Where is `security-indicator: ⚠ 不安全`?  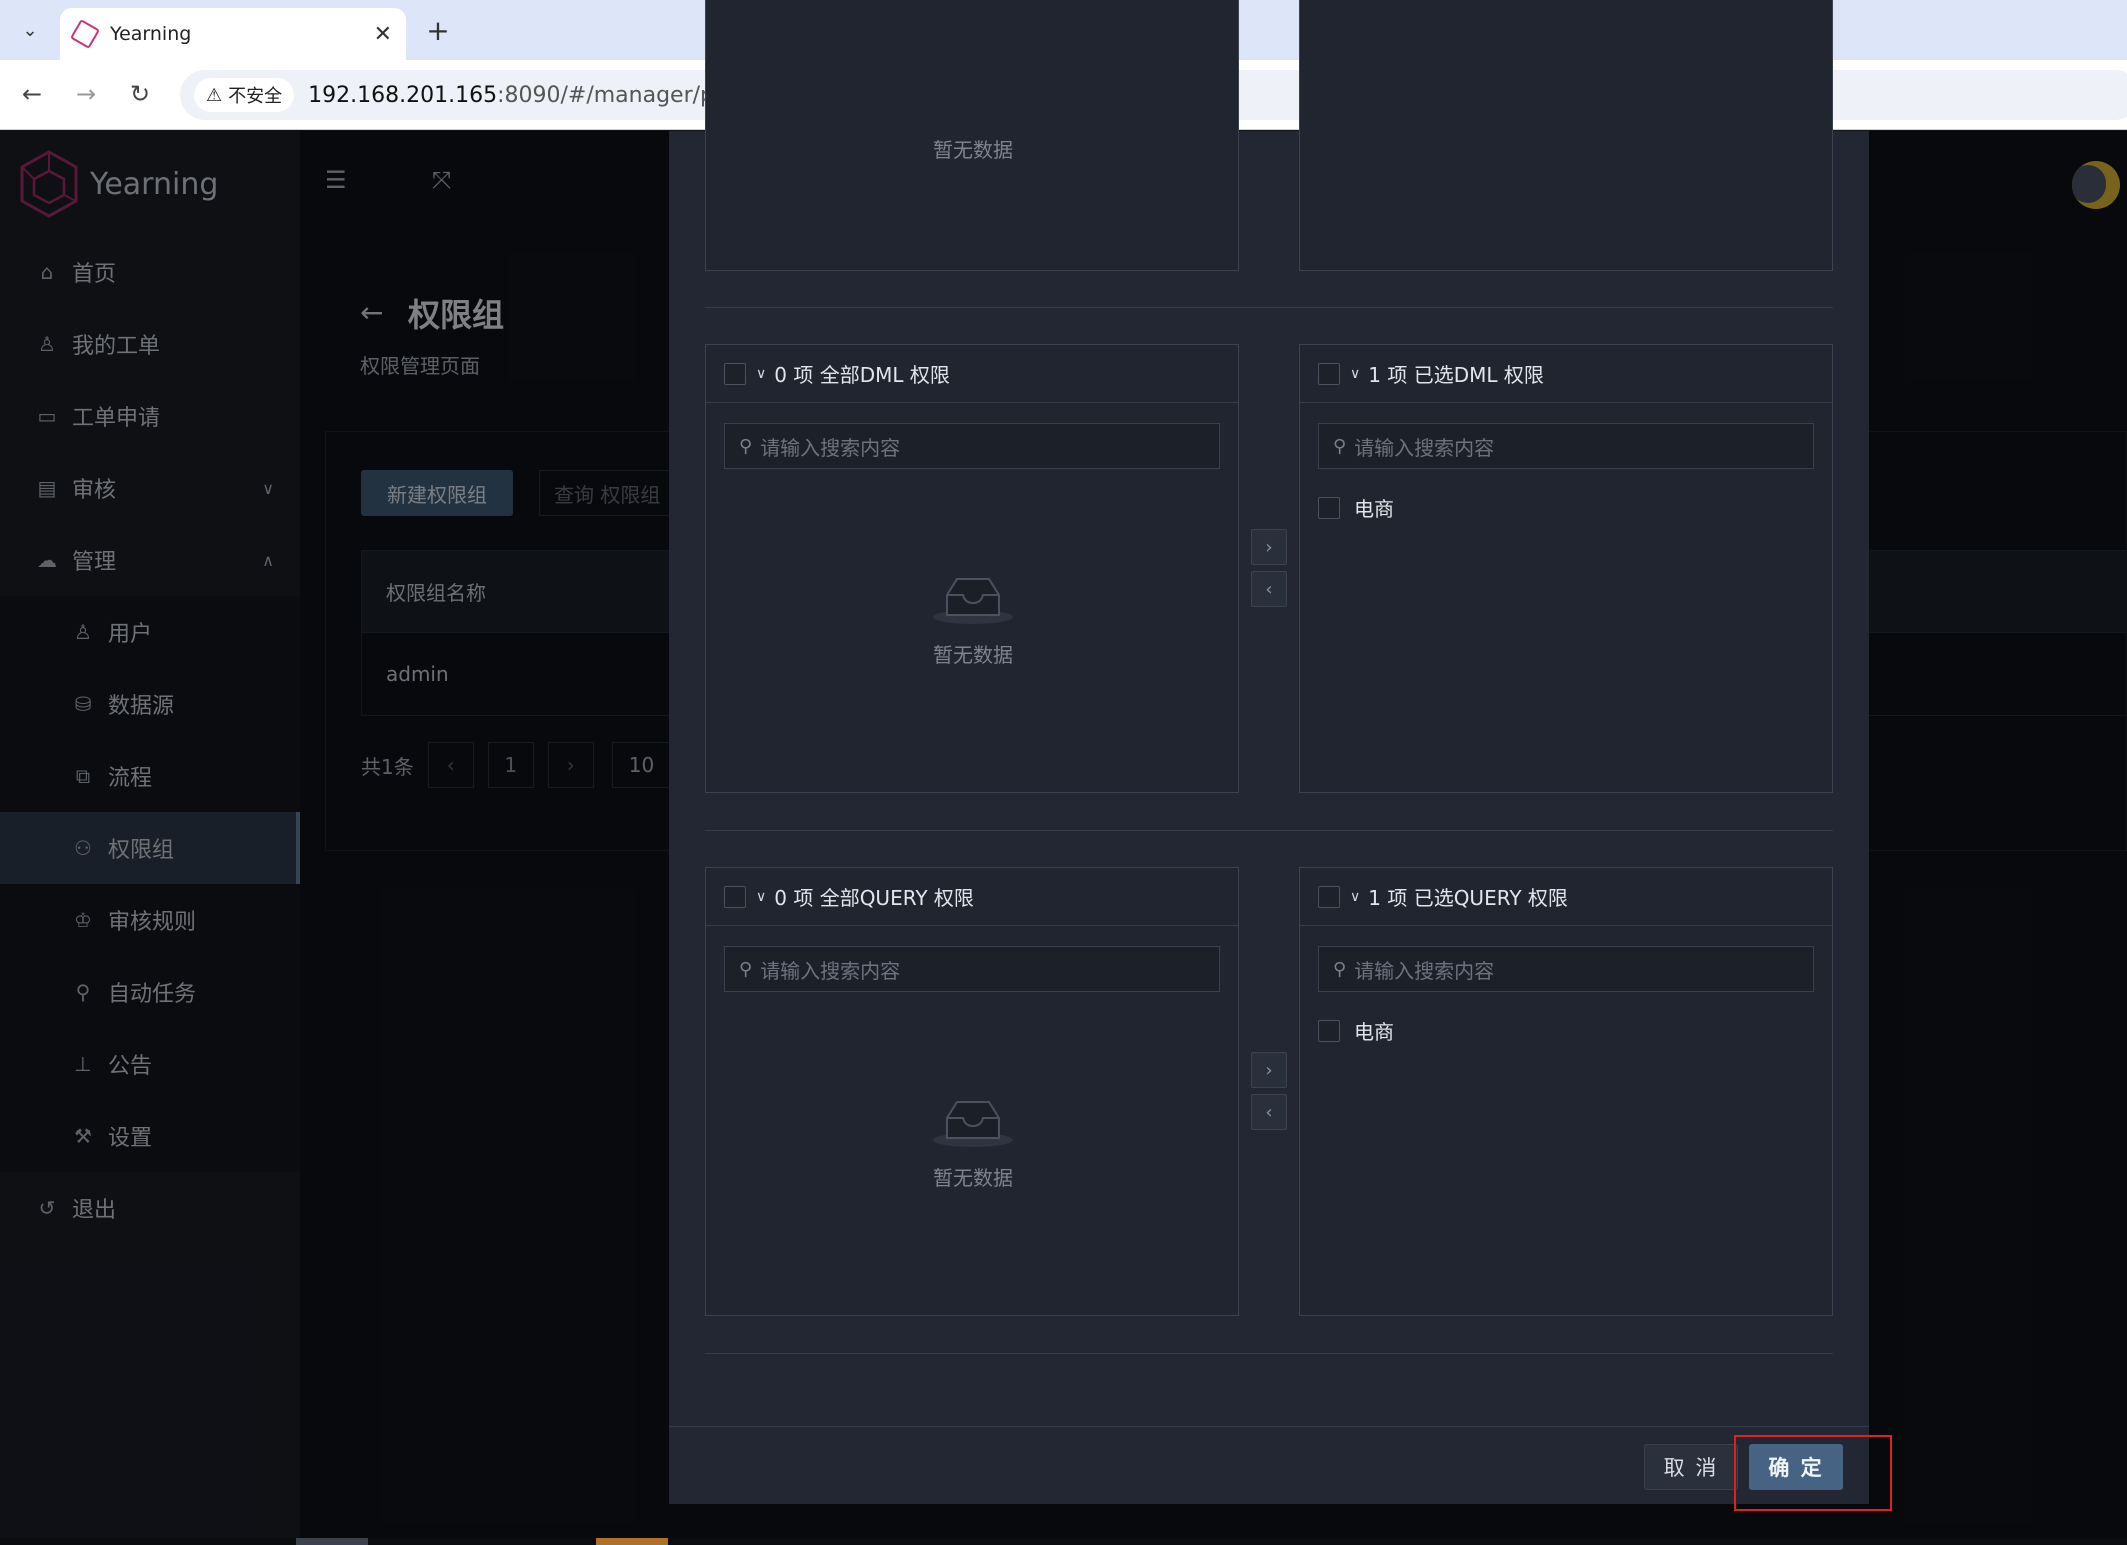
security-indicator: ⚠ 不安全 is located at coordinates (244, 95).